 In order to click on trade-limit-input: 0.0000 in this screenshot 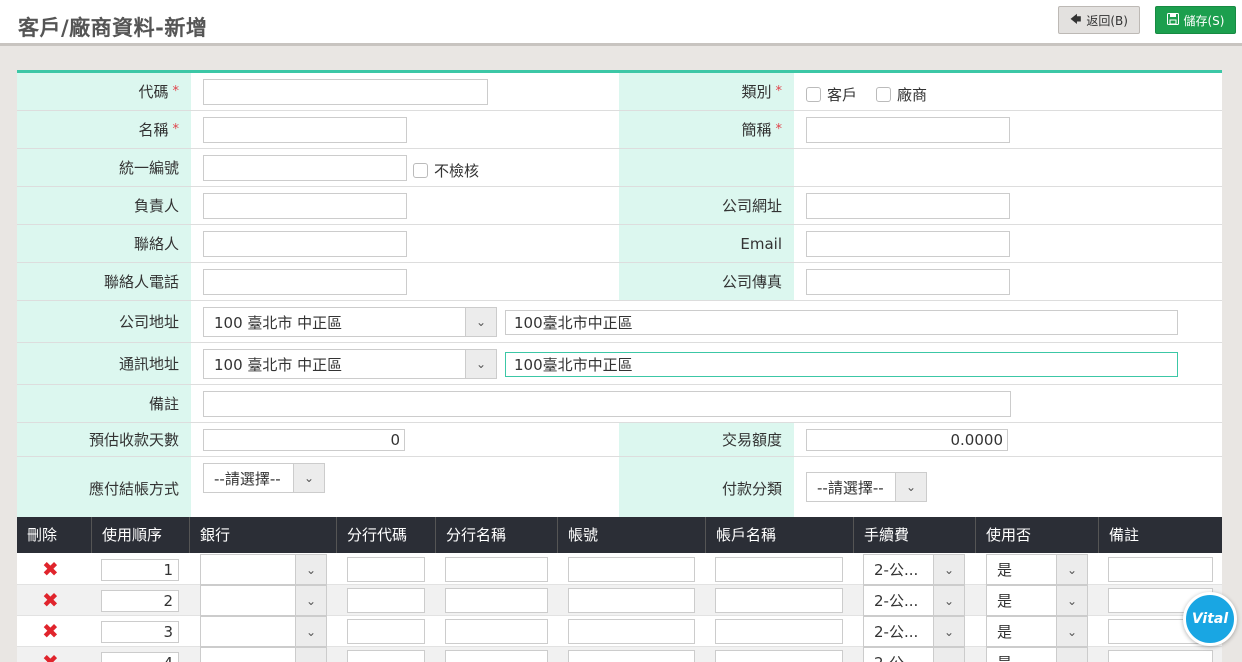, I will do `click(907, 440)`.